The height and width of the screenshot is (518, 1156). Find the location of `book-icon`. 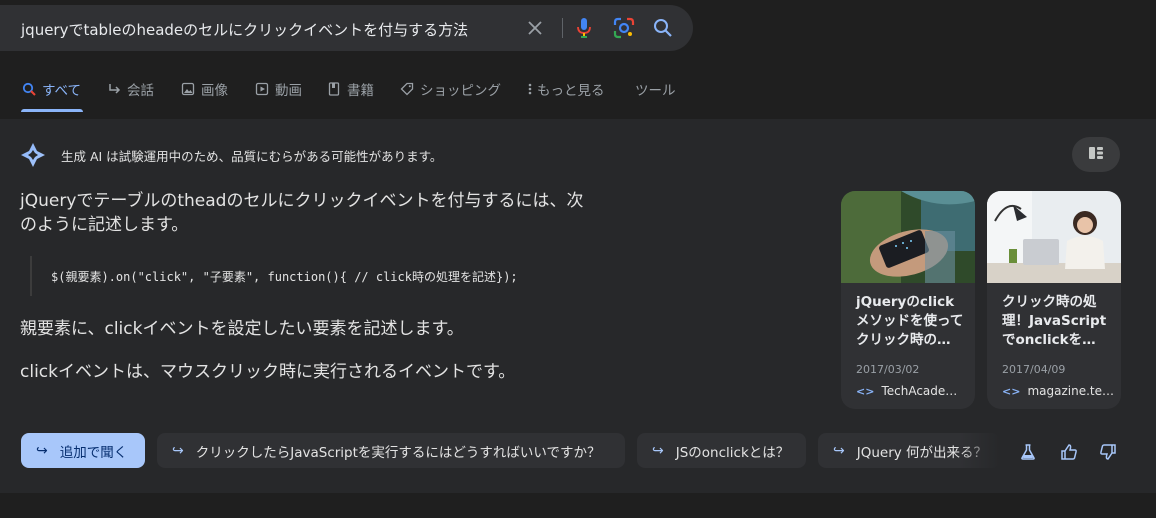

book-icon is located at coordinates (334, 89).